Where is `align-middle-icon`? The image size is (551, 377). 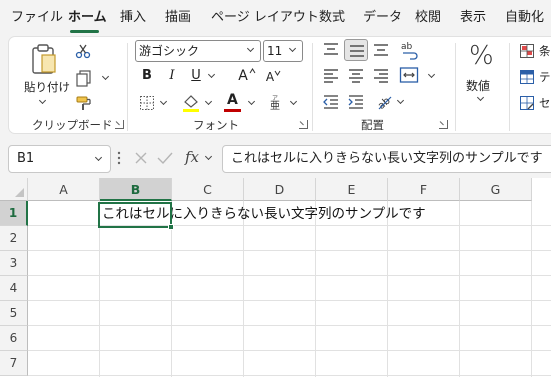 align-middle-icon is located at coordinates (357, 51).